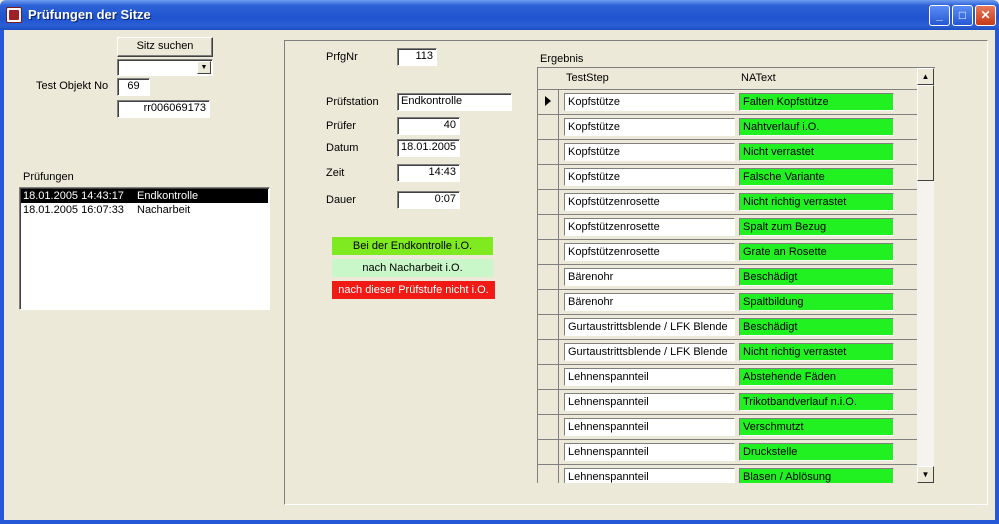  What do you see at coordinates (816, 402) in the screenshot?
I see `natext-cell: Trikotbandverlauf n.i.O.` at bounding box center [816, 402].